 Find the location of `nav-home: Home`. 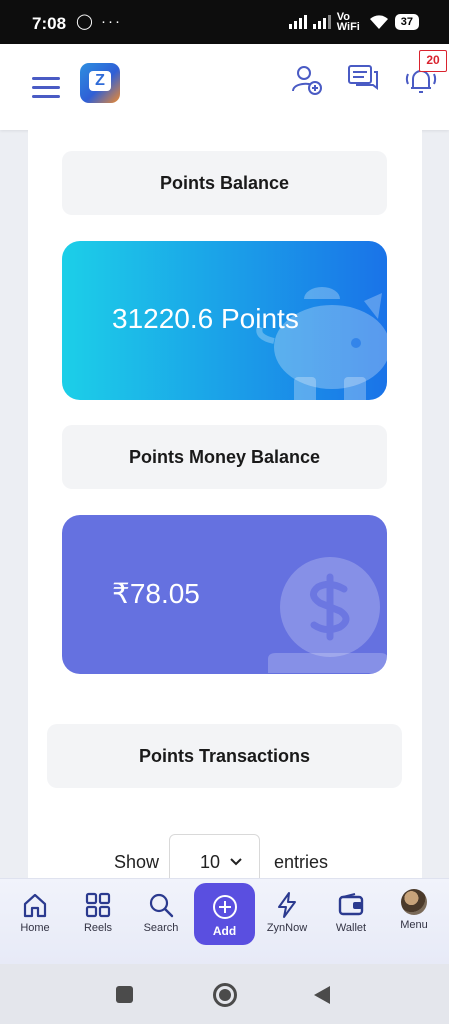

nav-home: Home is located at coordinates (35, 912).